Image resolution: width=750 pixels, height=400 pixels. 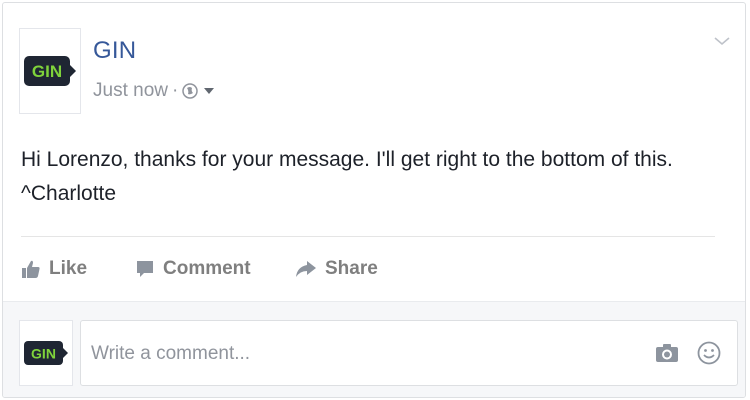 What do you see at coordinates (667, 353) in the screenshot?
I see `camera-icon` at bounding box center [667, 353].